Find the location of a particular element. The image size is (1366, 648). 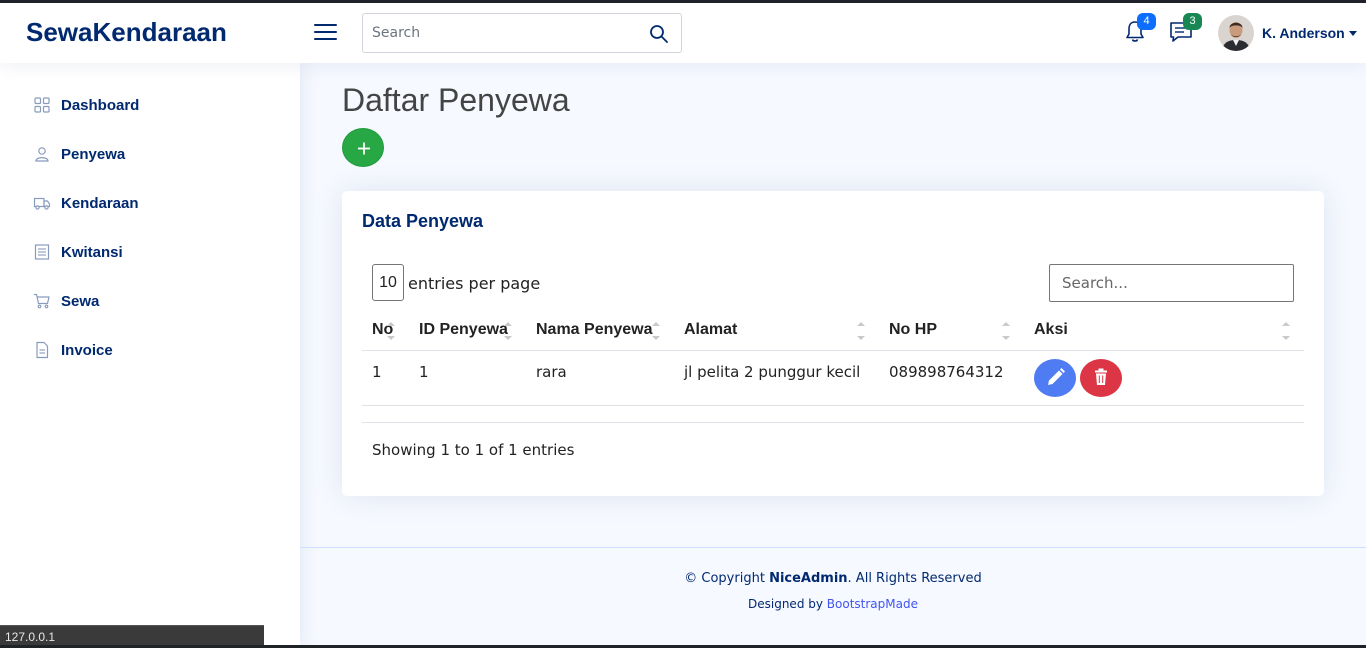

messages-badge: 3 is located at coordinates (1192, 21).